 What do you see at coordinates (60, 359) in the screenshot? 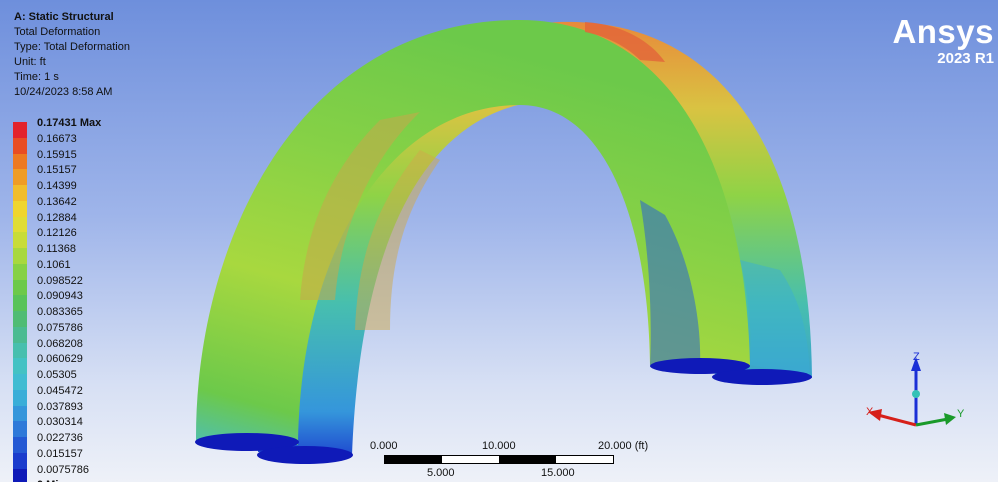
I see `legend-label: 0.060629` at bounding box center [60, 359].